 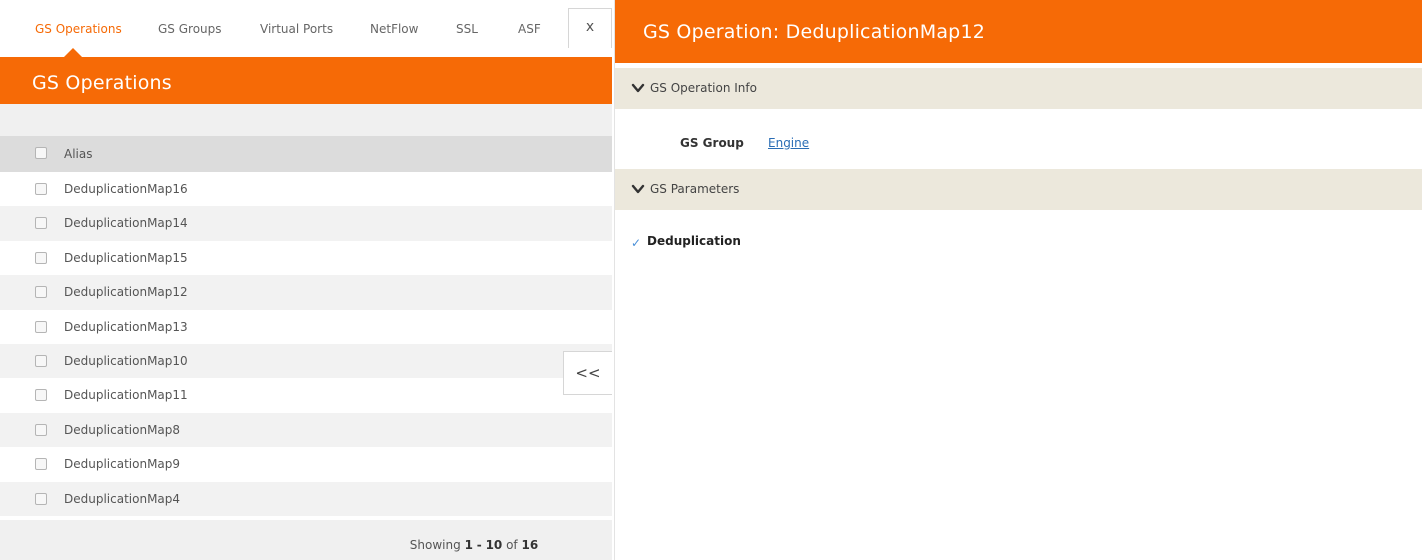 I want to click on close-button: x, so click(x=590, y=28).